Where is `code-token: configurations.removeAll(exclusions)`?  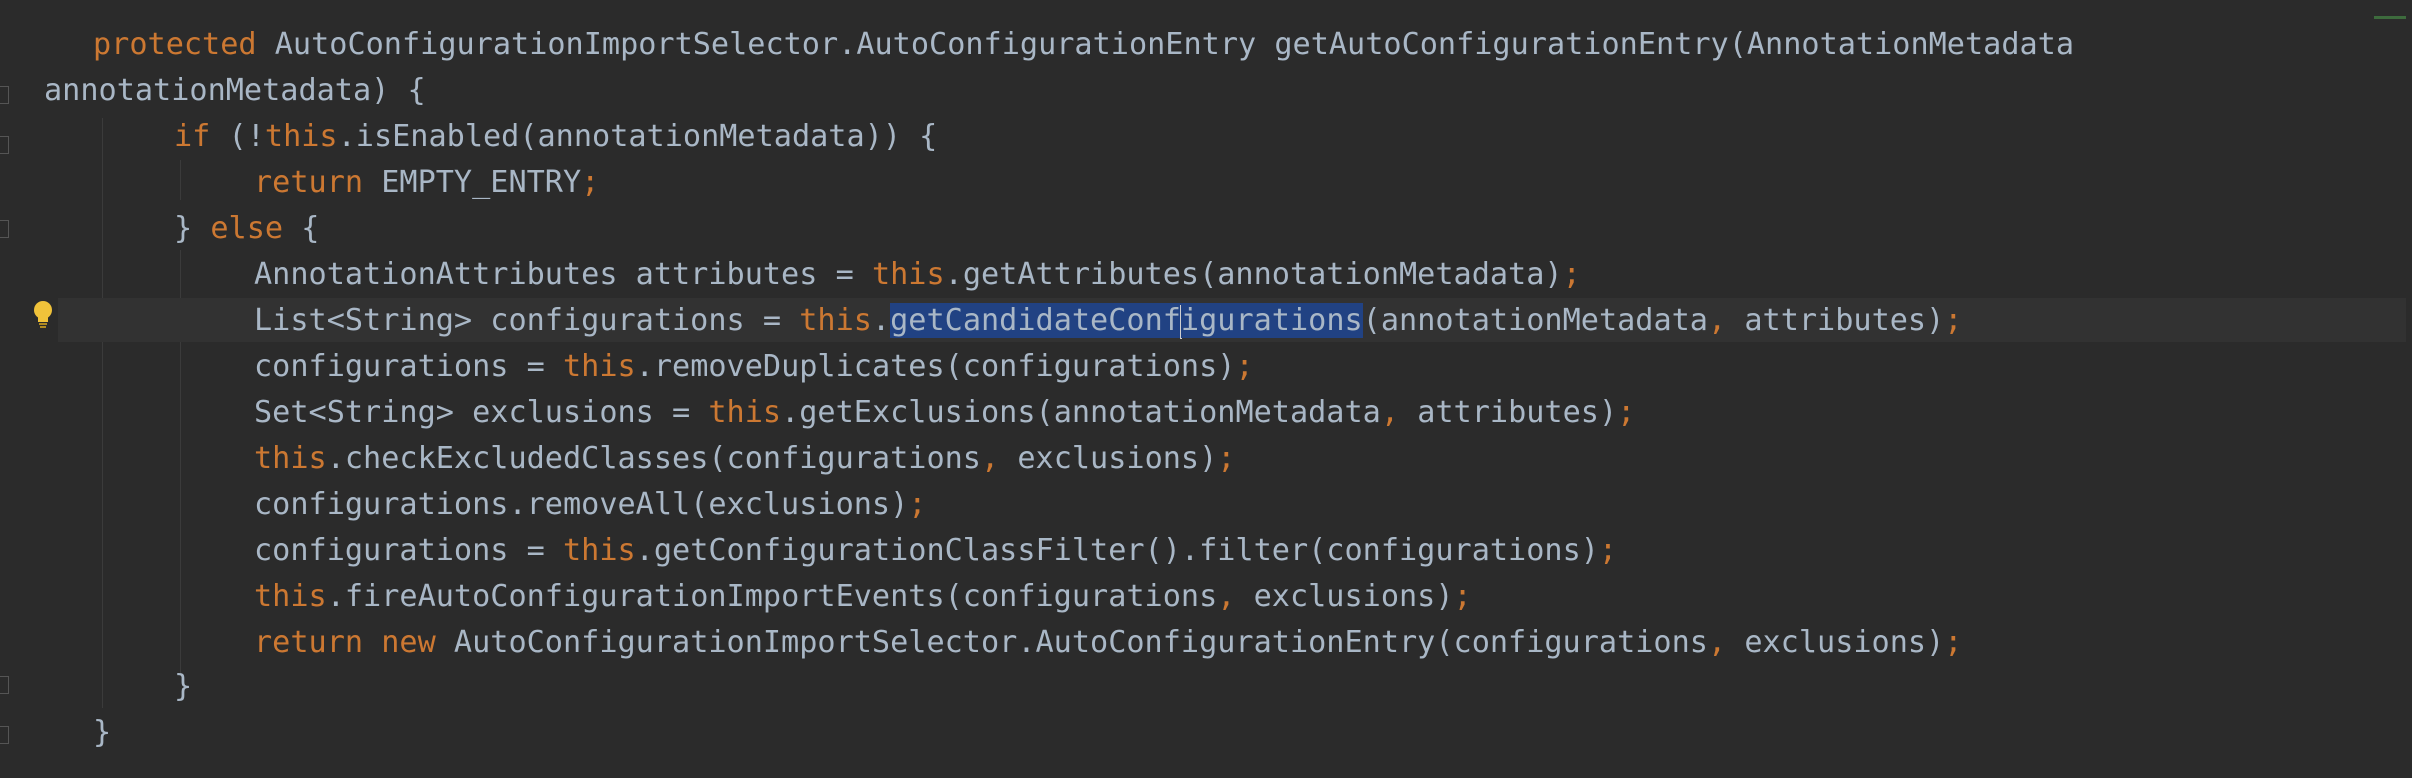 code-token: configurations.removeAll(exclusions) is located at coordinates (581, 504).